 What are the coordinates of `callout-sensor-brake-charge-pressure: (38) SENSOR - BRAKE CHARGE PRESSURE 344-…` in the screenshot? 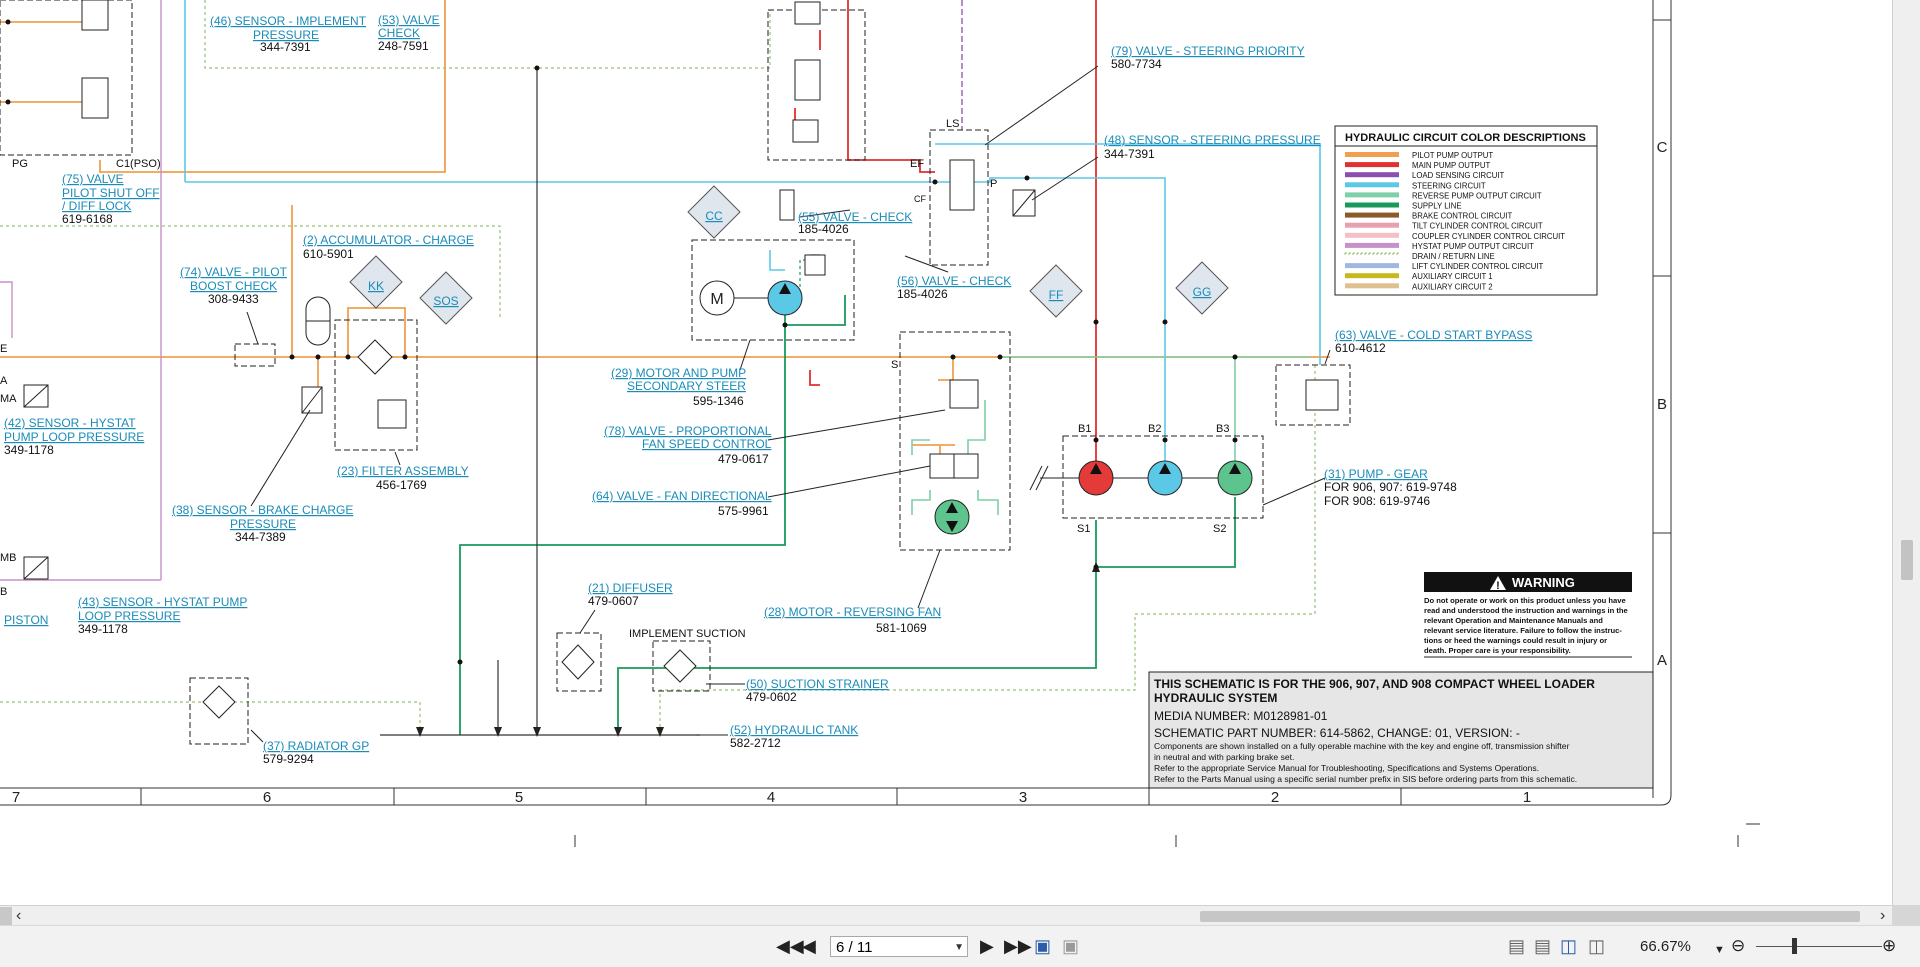 It's located at (262, 523).